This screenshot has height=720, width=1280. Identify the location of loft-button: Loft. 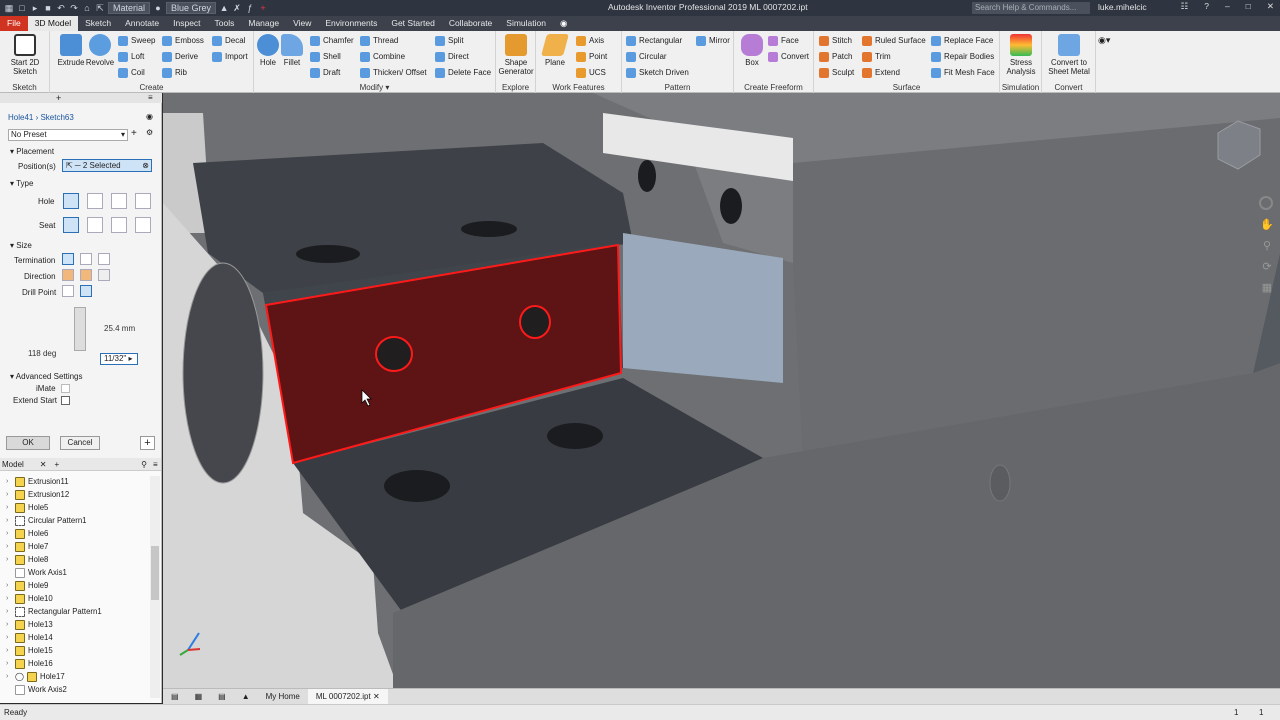
(131, 56).